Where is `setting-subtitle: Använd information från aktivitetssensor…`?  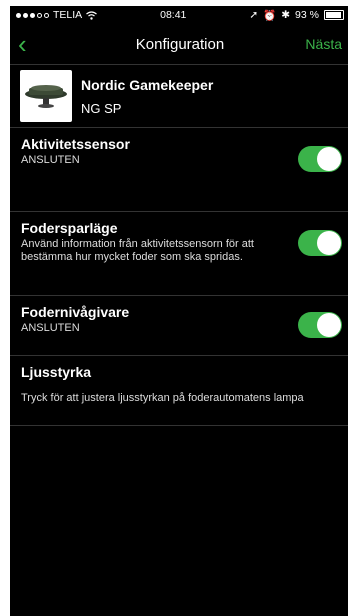 setting-subtitle: Använd information från aktivitetssensor… is located at coordinates (137, 250).